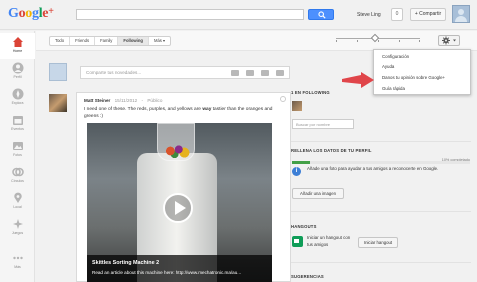 Image resolution: width=477 pixels, height=282 pixels. I want to click on post-header: Matt Steiner 15/11/2012 - Público, so click(123, 100).